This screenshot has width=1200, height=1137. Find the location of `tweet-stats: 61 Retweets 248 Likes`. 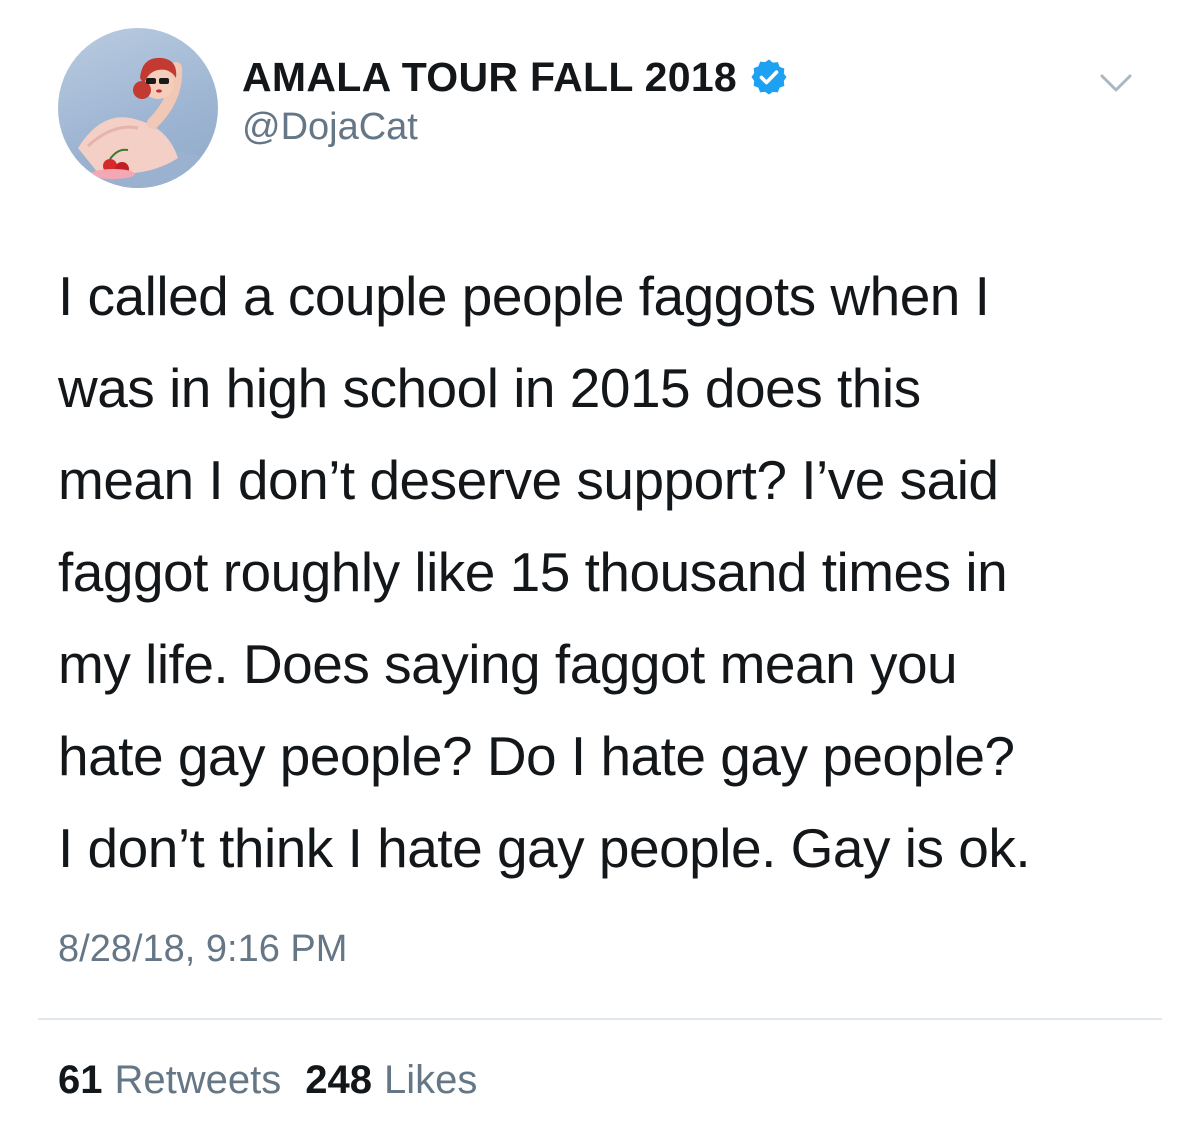

tweet-stats: 61 Retweets 248 Likes is located at coordinates (267, 1080).